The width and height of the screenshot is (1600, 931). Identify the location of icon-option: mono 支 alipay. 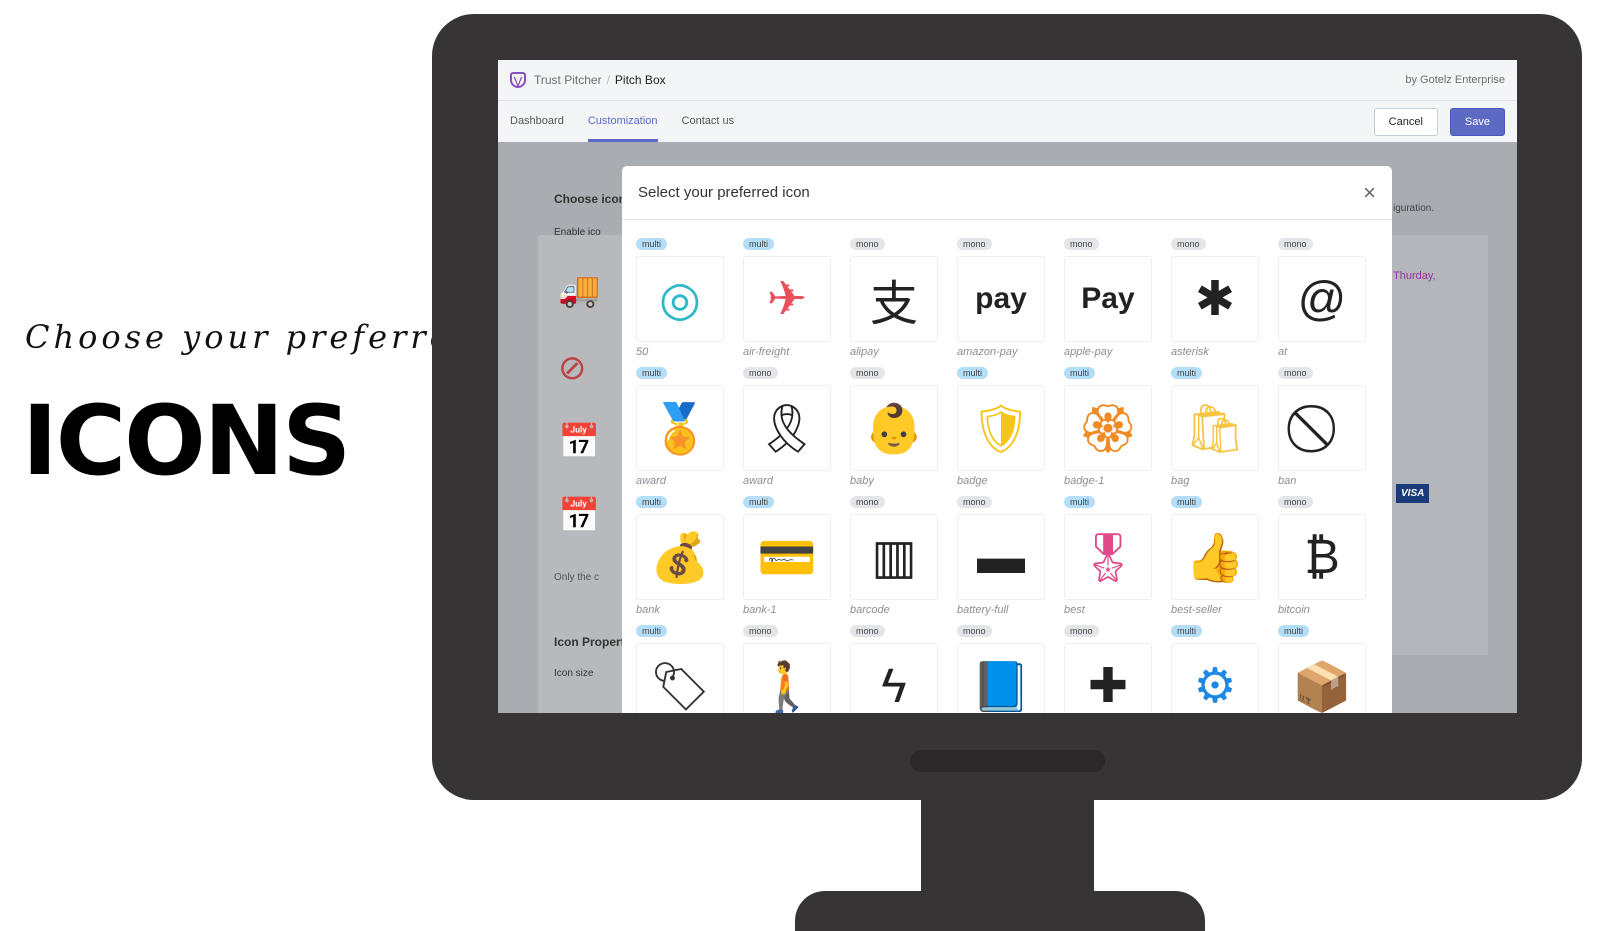
(902, 296).